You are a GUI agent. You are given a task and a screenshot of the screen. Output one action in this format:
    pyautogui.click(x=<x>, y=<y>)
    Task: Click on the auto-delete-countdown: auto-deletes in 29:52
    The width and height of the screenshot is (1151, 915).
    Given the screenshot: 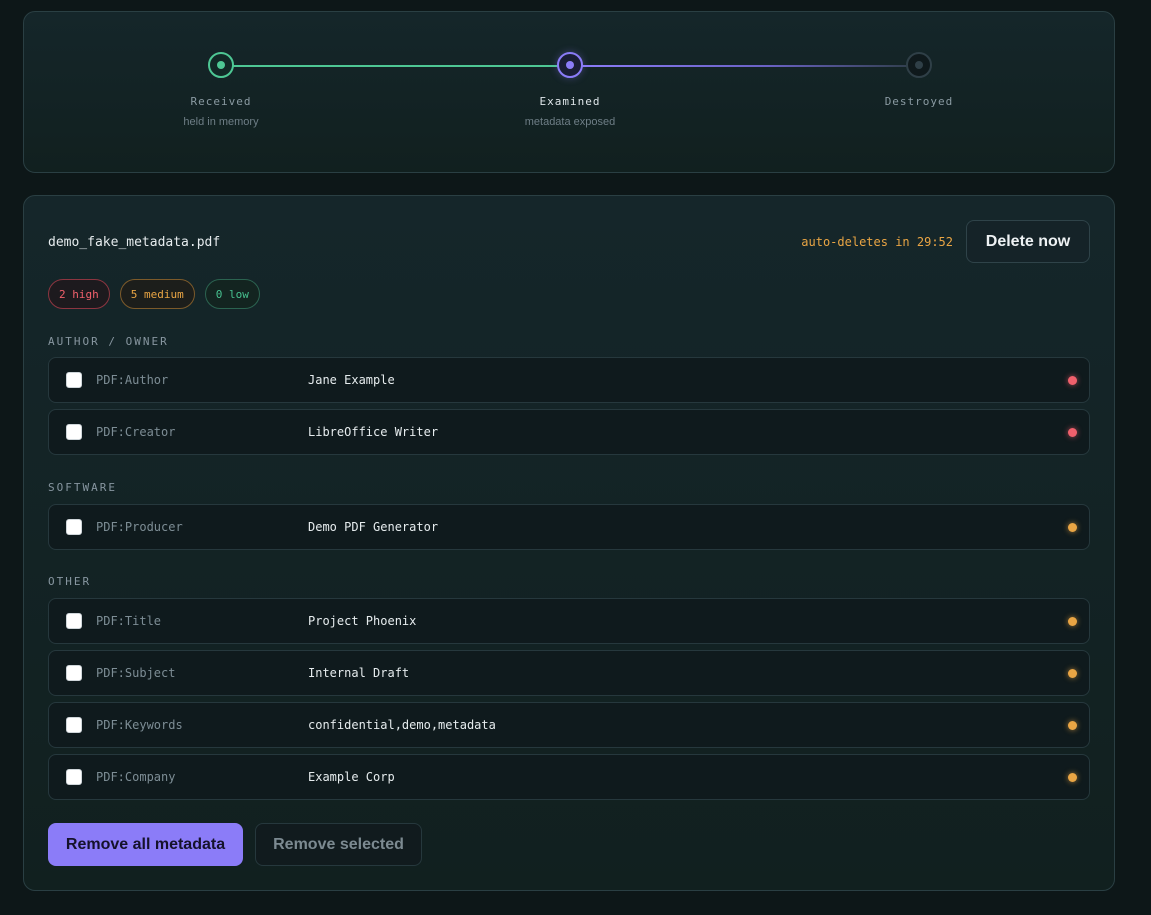 What is the action you would take?
    pyautogui.click(x=877, y=242)
    